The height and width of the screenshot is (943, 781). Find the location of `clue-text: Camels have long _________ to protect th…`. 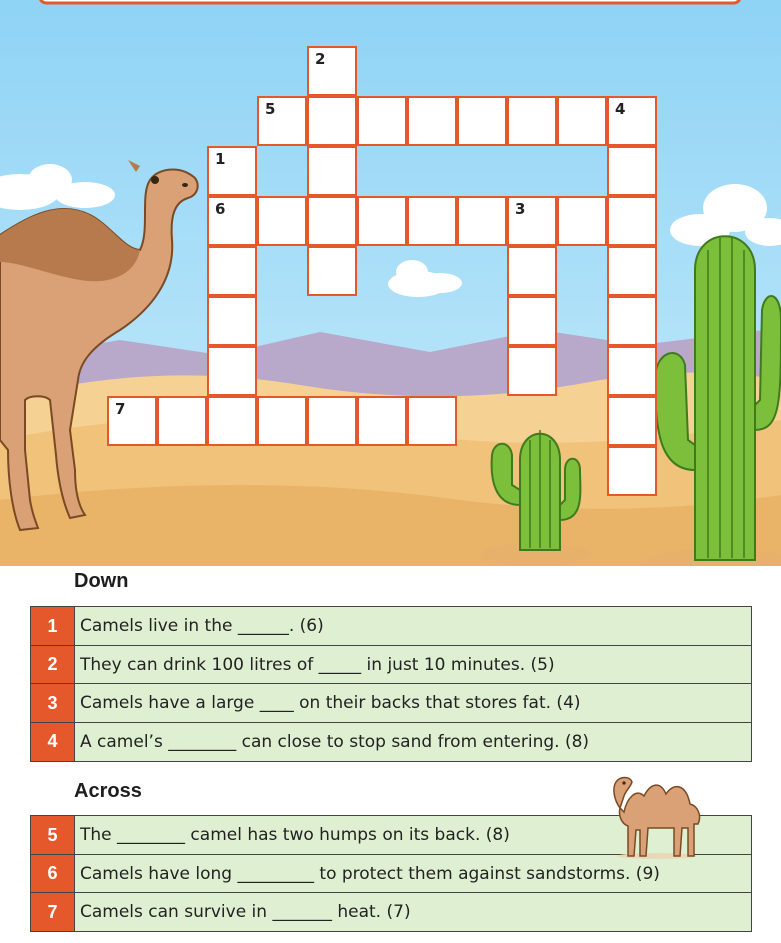

clue-text: Camels have long _________ to protect th… is located at coordinates (370, 873).